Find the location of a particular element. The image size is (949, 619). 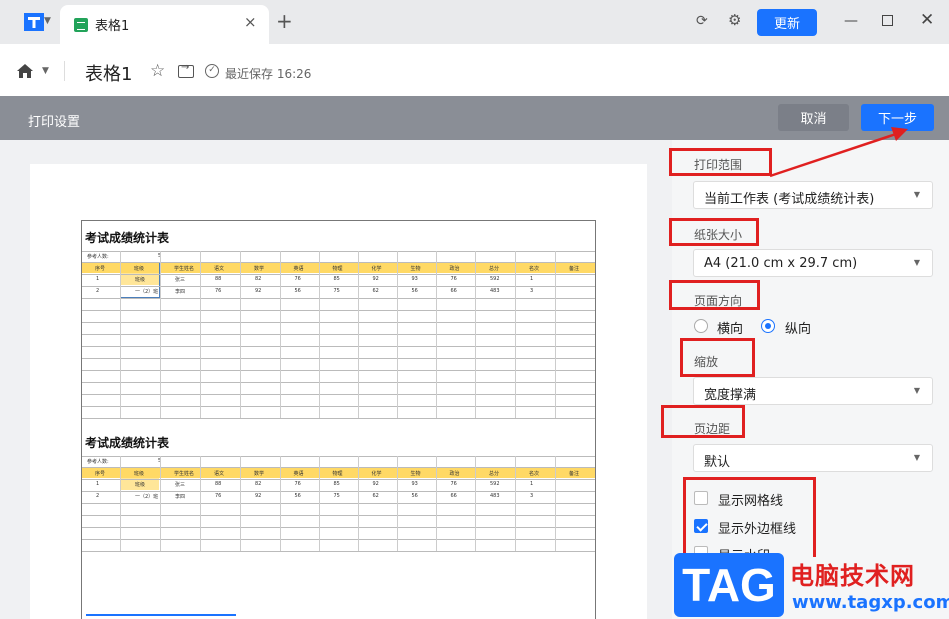

table-cell: 62 is located at coordinates (375, 496).